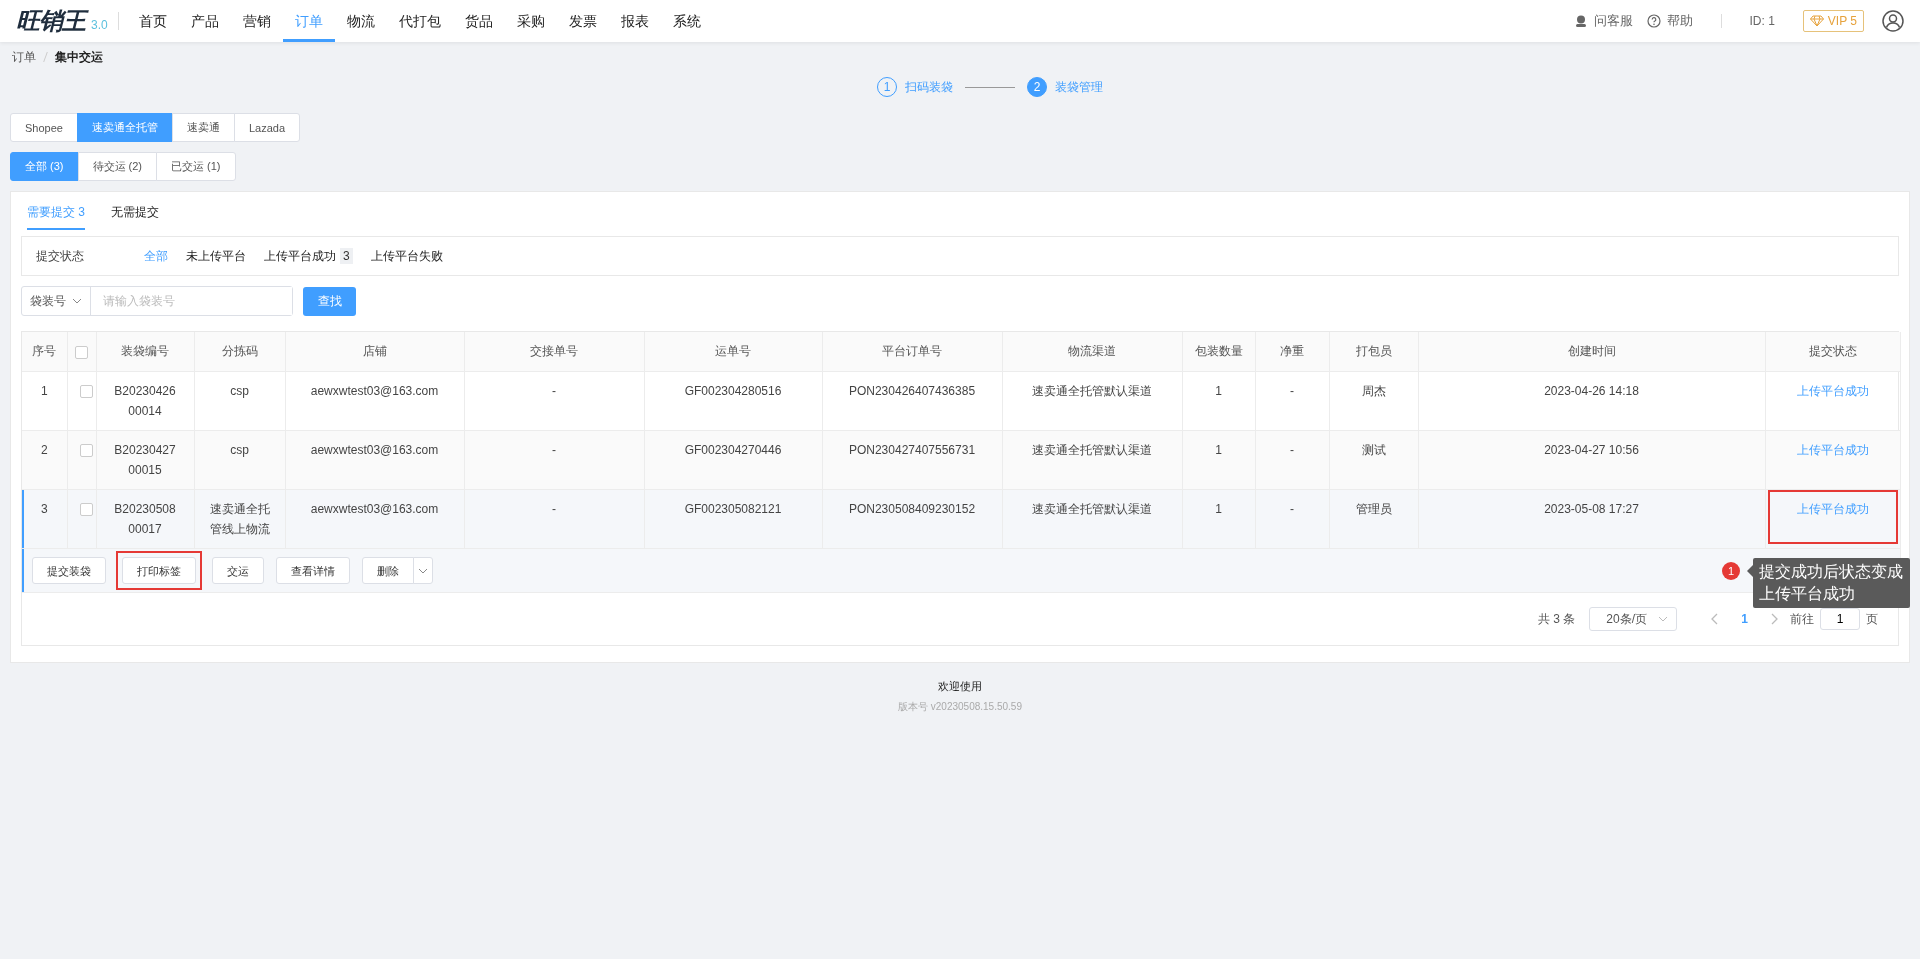 The height and width of the screenshot is (959, 1920). Describe the element at coordinates (960, 707) in the screenshot. I see `footer-version-text: 版本号 v20230508.15.50.59` at that location.